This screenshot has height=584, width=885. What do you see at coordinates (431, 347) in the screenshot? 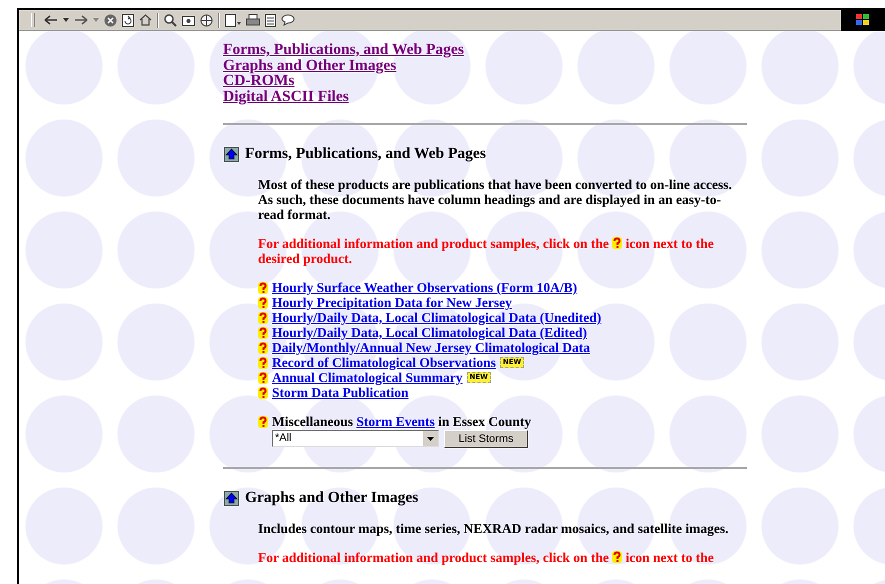
I see `product-link: Daily/Monthly/Annual New Jersey Climatological Data` at bounding box center [431, 347].